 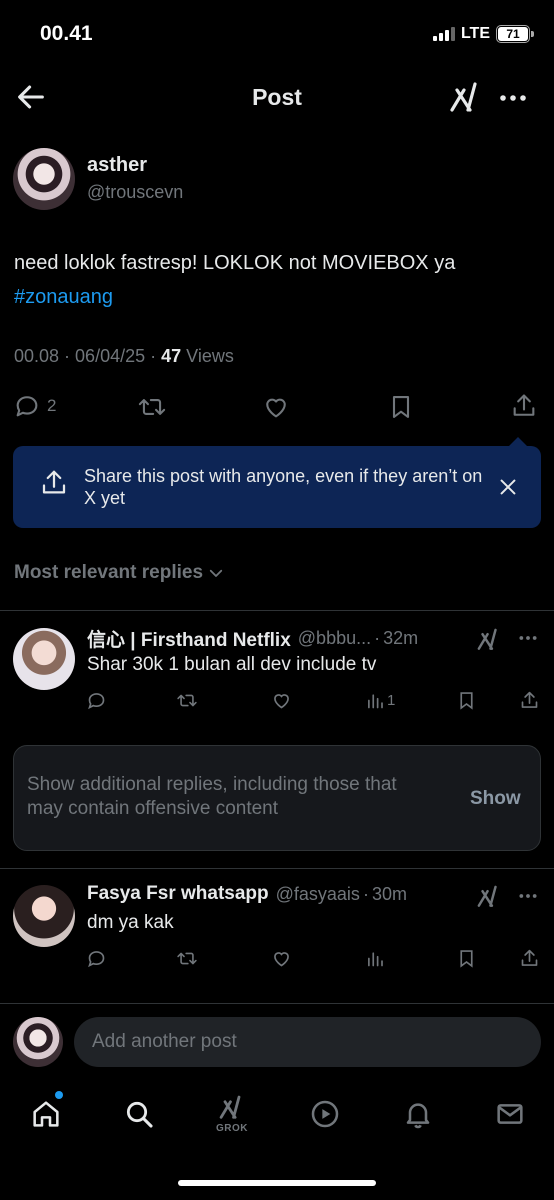 What do you see at coordinates (475, 33) in the screenshot?
I see `network-label: LTE` at bounding box center [475, 33].